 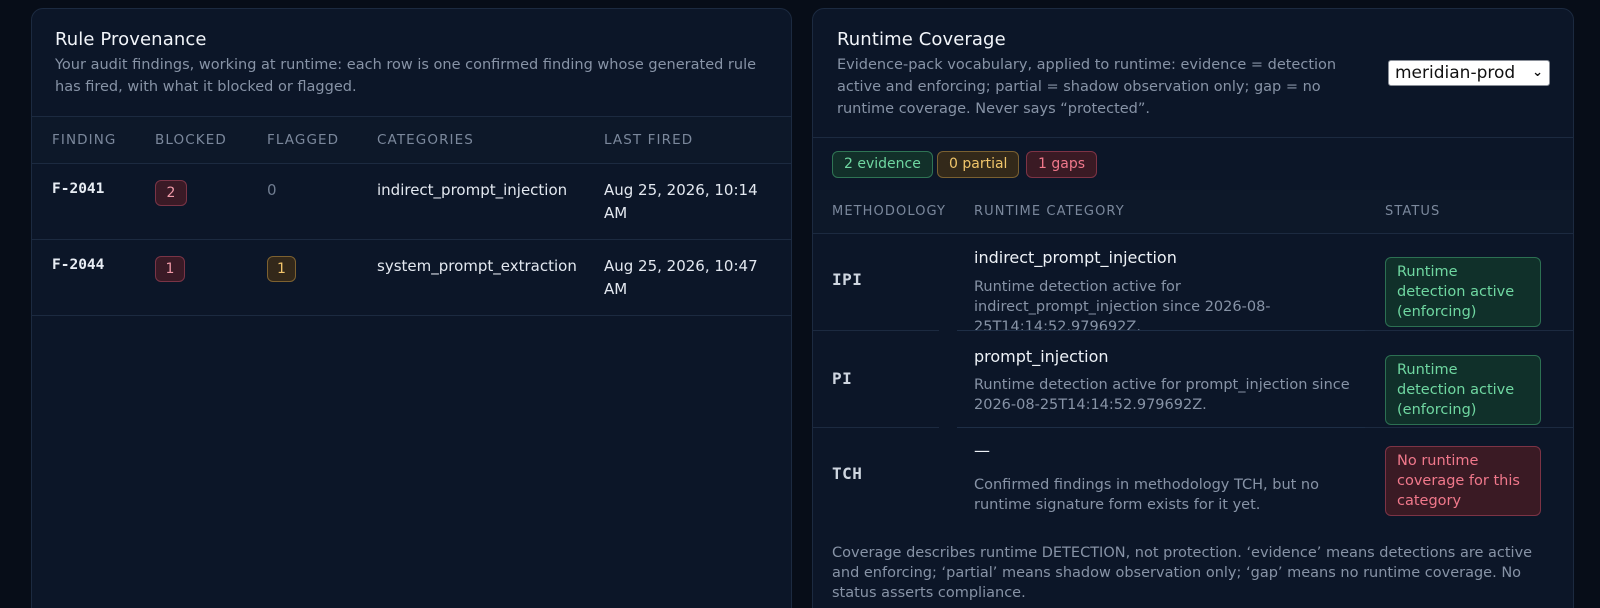 What do you see at coordinates (681, 201) in the screenshot?
I see `last-fired-date: Aug 25, 2026, 10:14 AM` at bounding box center [681, 201].